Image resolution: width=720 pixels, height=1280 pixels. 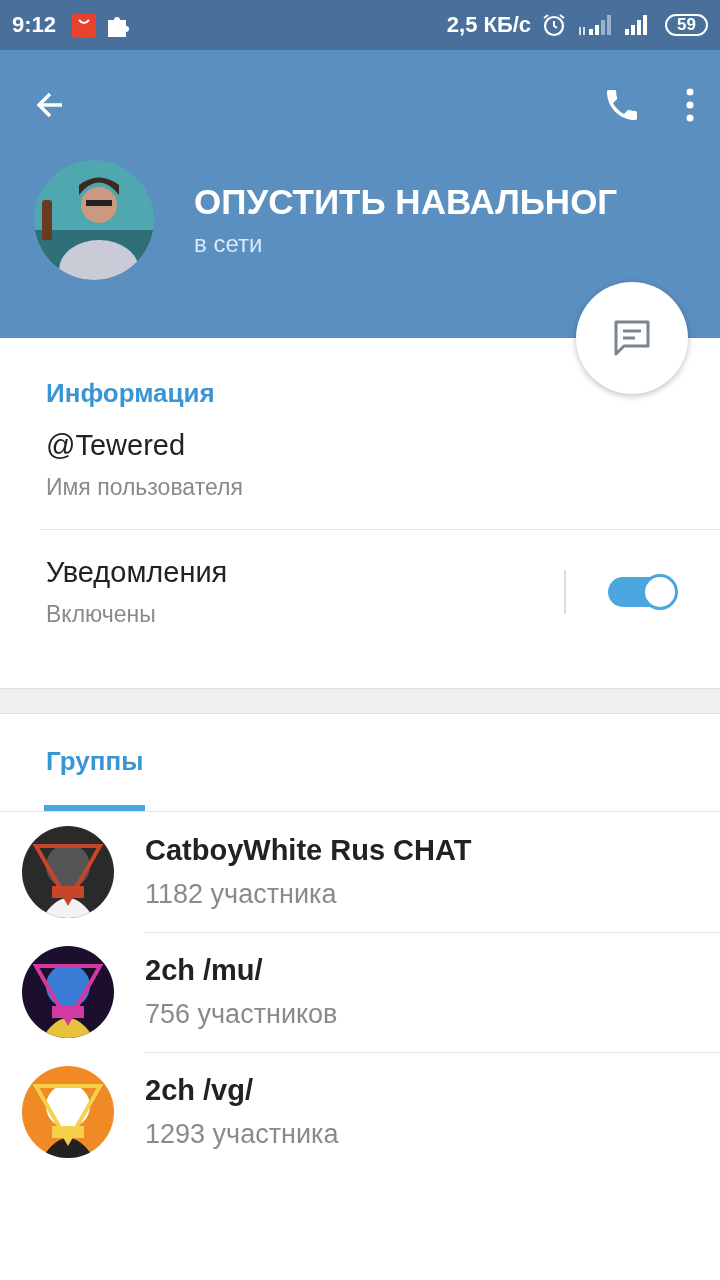 I want to click on notifications-label: Уведомления, so click(x=137, y=572).